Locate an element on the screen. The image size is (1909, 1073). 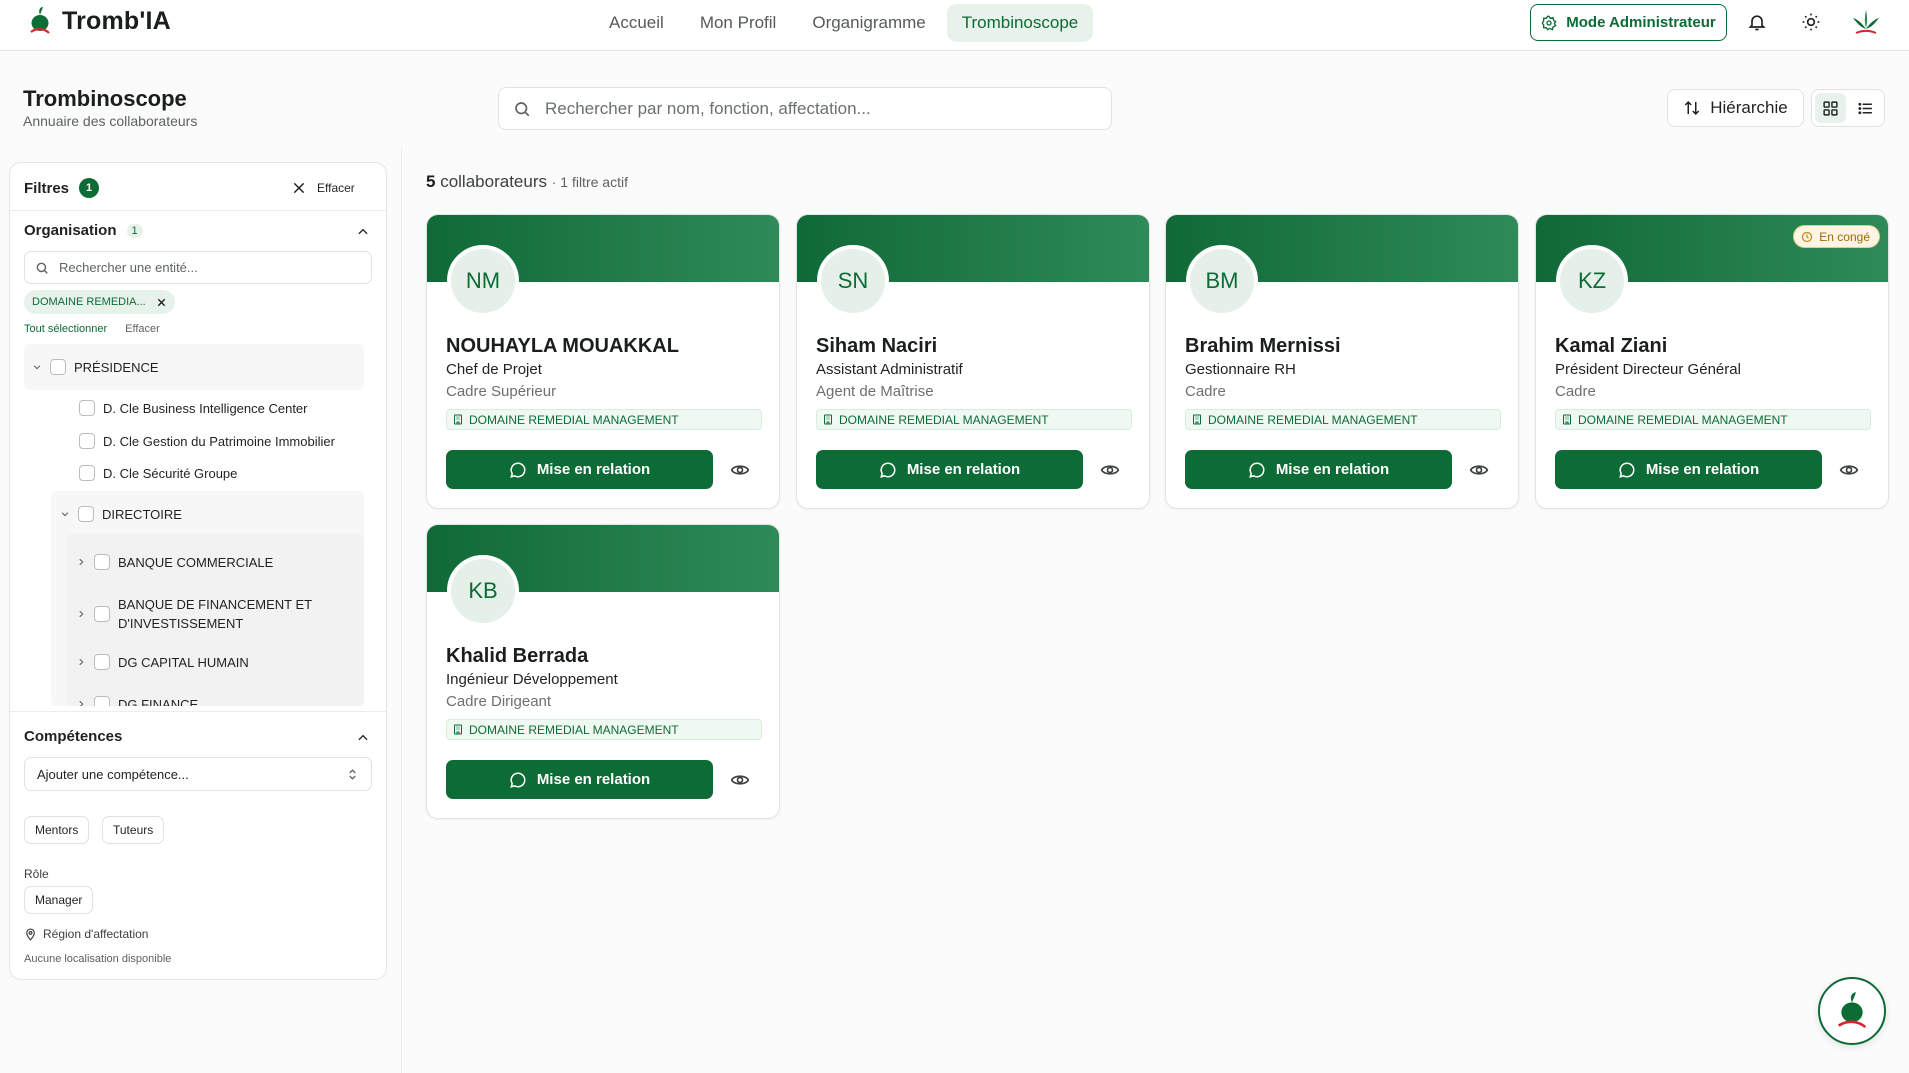
select-all-link: Tout sélectionner is located at coordinates (65, 329).